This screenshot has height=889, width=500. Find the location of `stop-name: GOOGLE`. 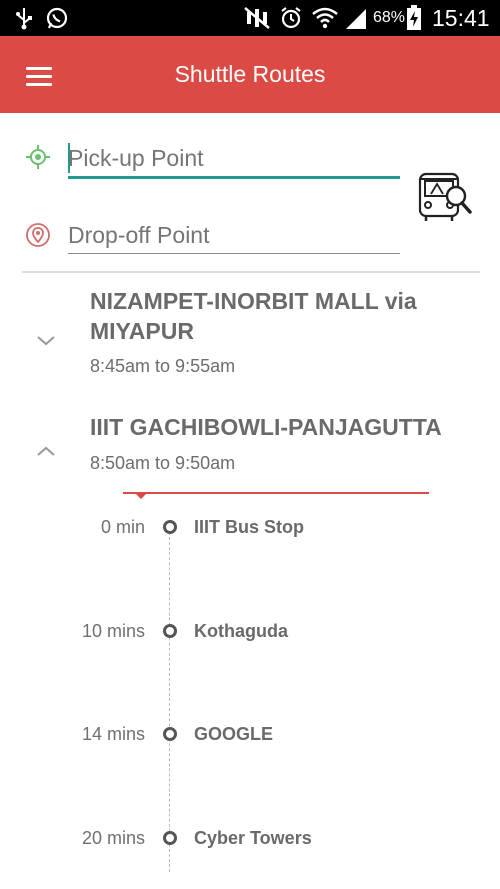

stop-name: GOOGLE is located at coordinates (234, 734).